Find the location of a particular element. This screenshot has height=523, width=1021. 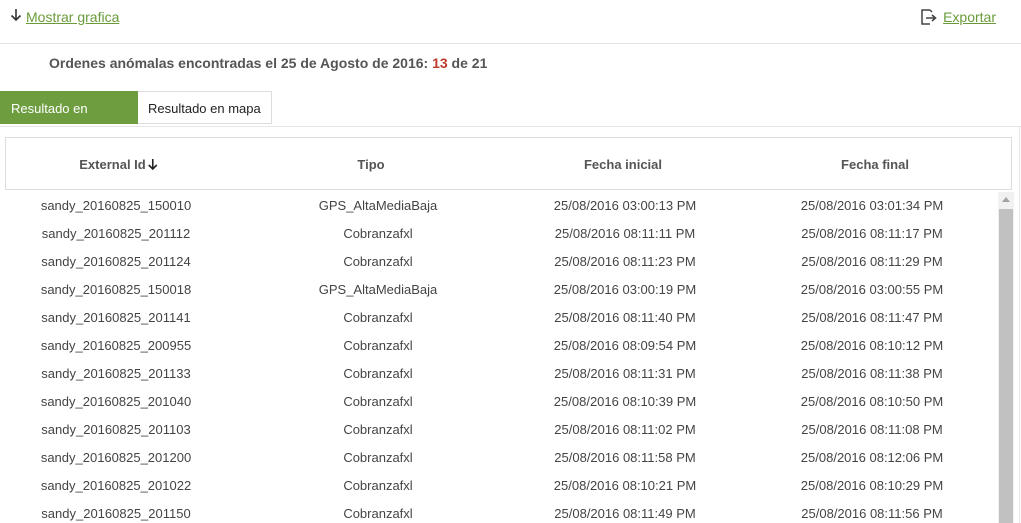

cell-fecha-inicial: 25/08/2016 03:00:19 PM is located at coordinates (625, 289).